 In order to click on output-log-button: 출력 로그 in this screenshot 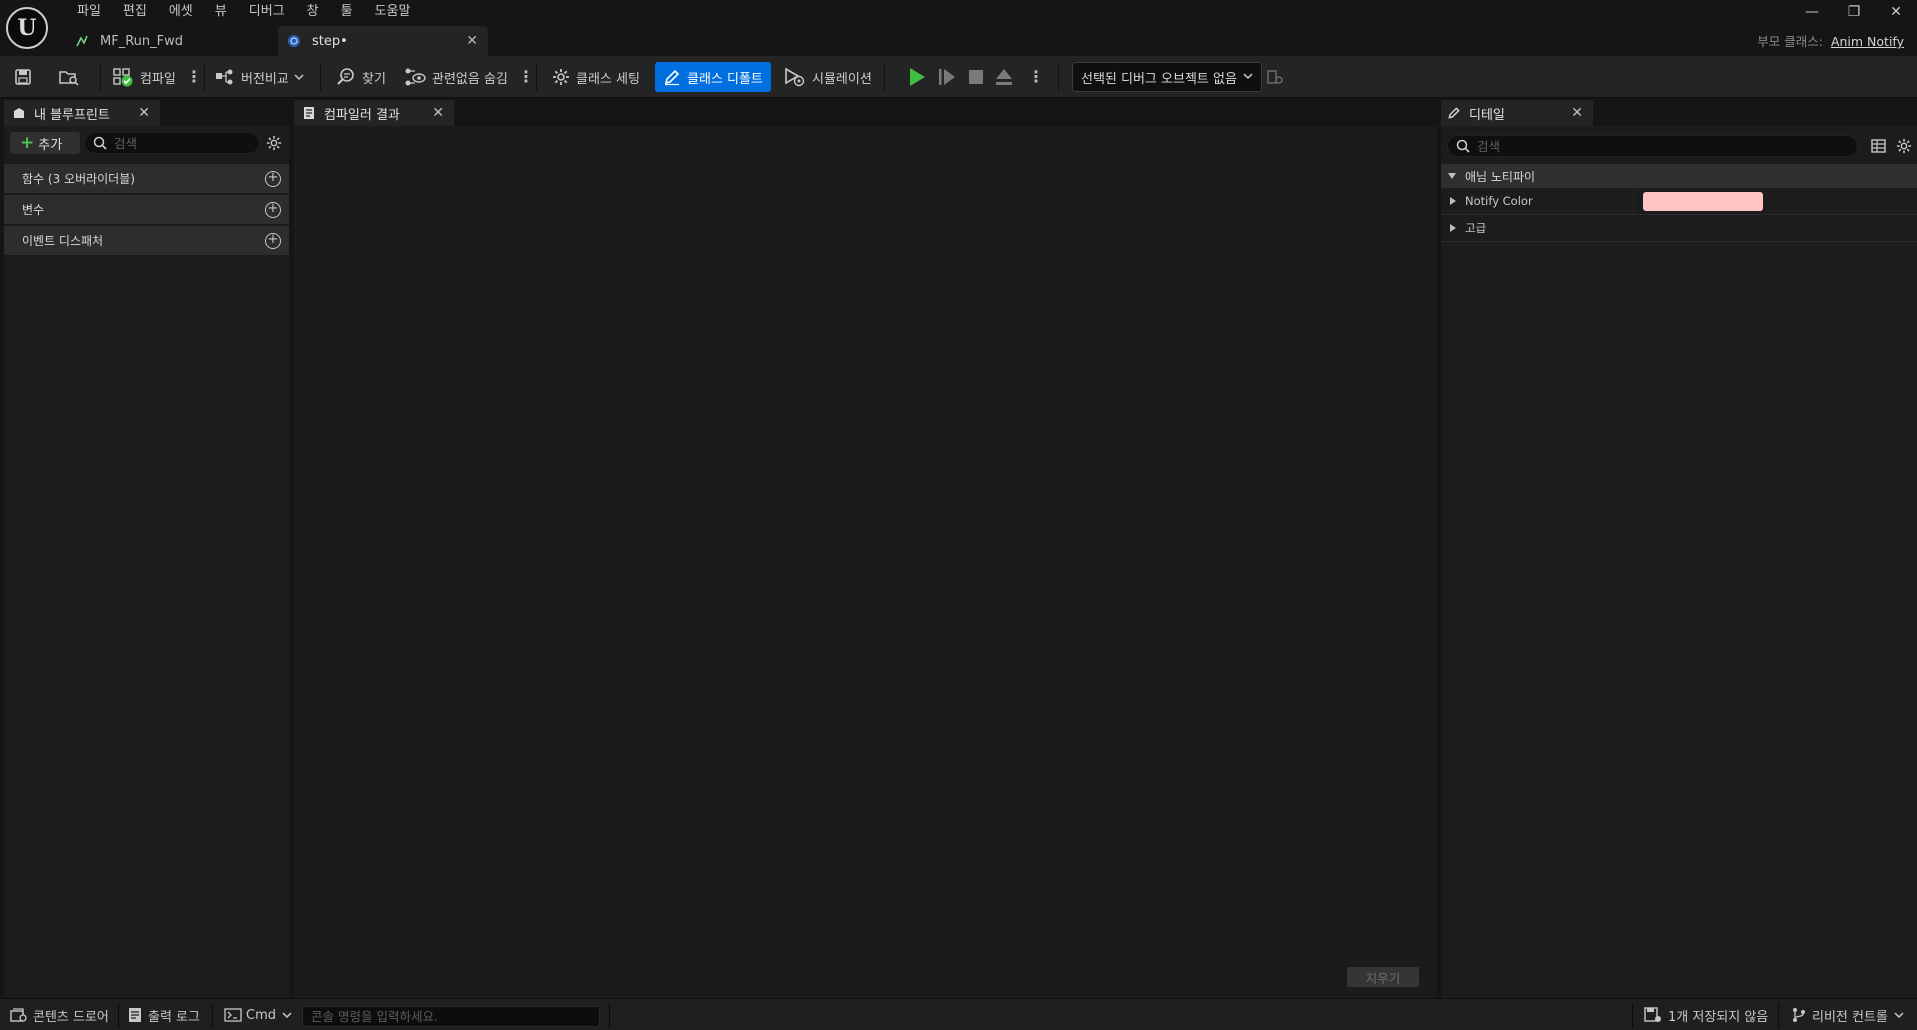, I will do `click(164, 1014)`.